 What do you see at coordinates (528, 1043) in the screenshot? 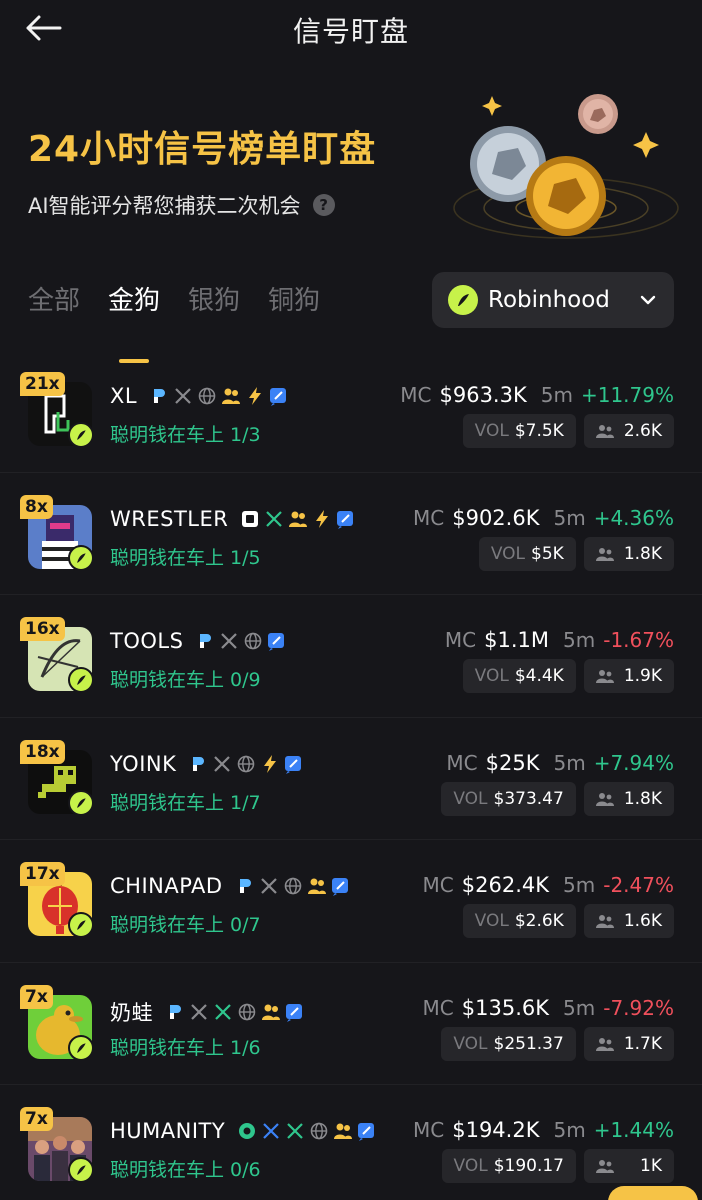
I see `volume-value: $251.37` at bounding box center [528, 1043].